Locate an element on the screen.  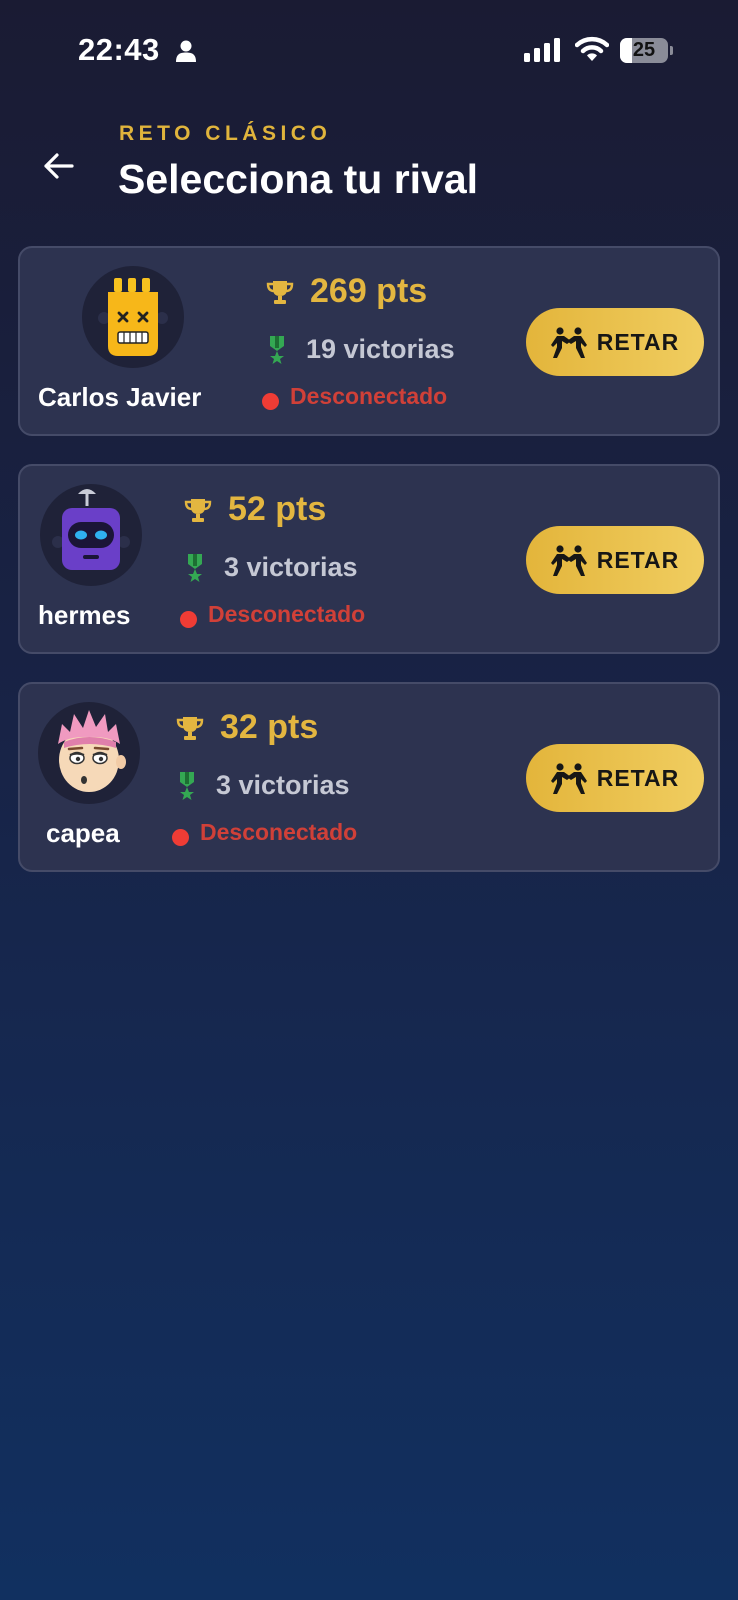
page-title: Selecciona tu rival is located at coordinates (298, 179).